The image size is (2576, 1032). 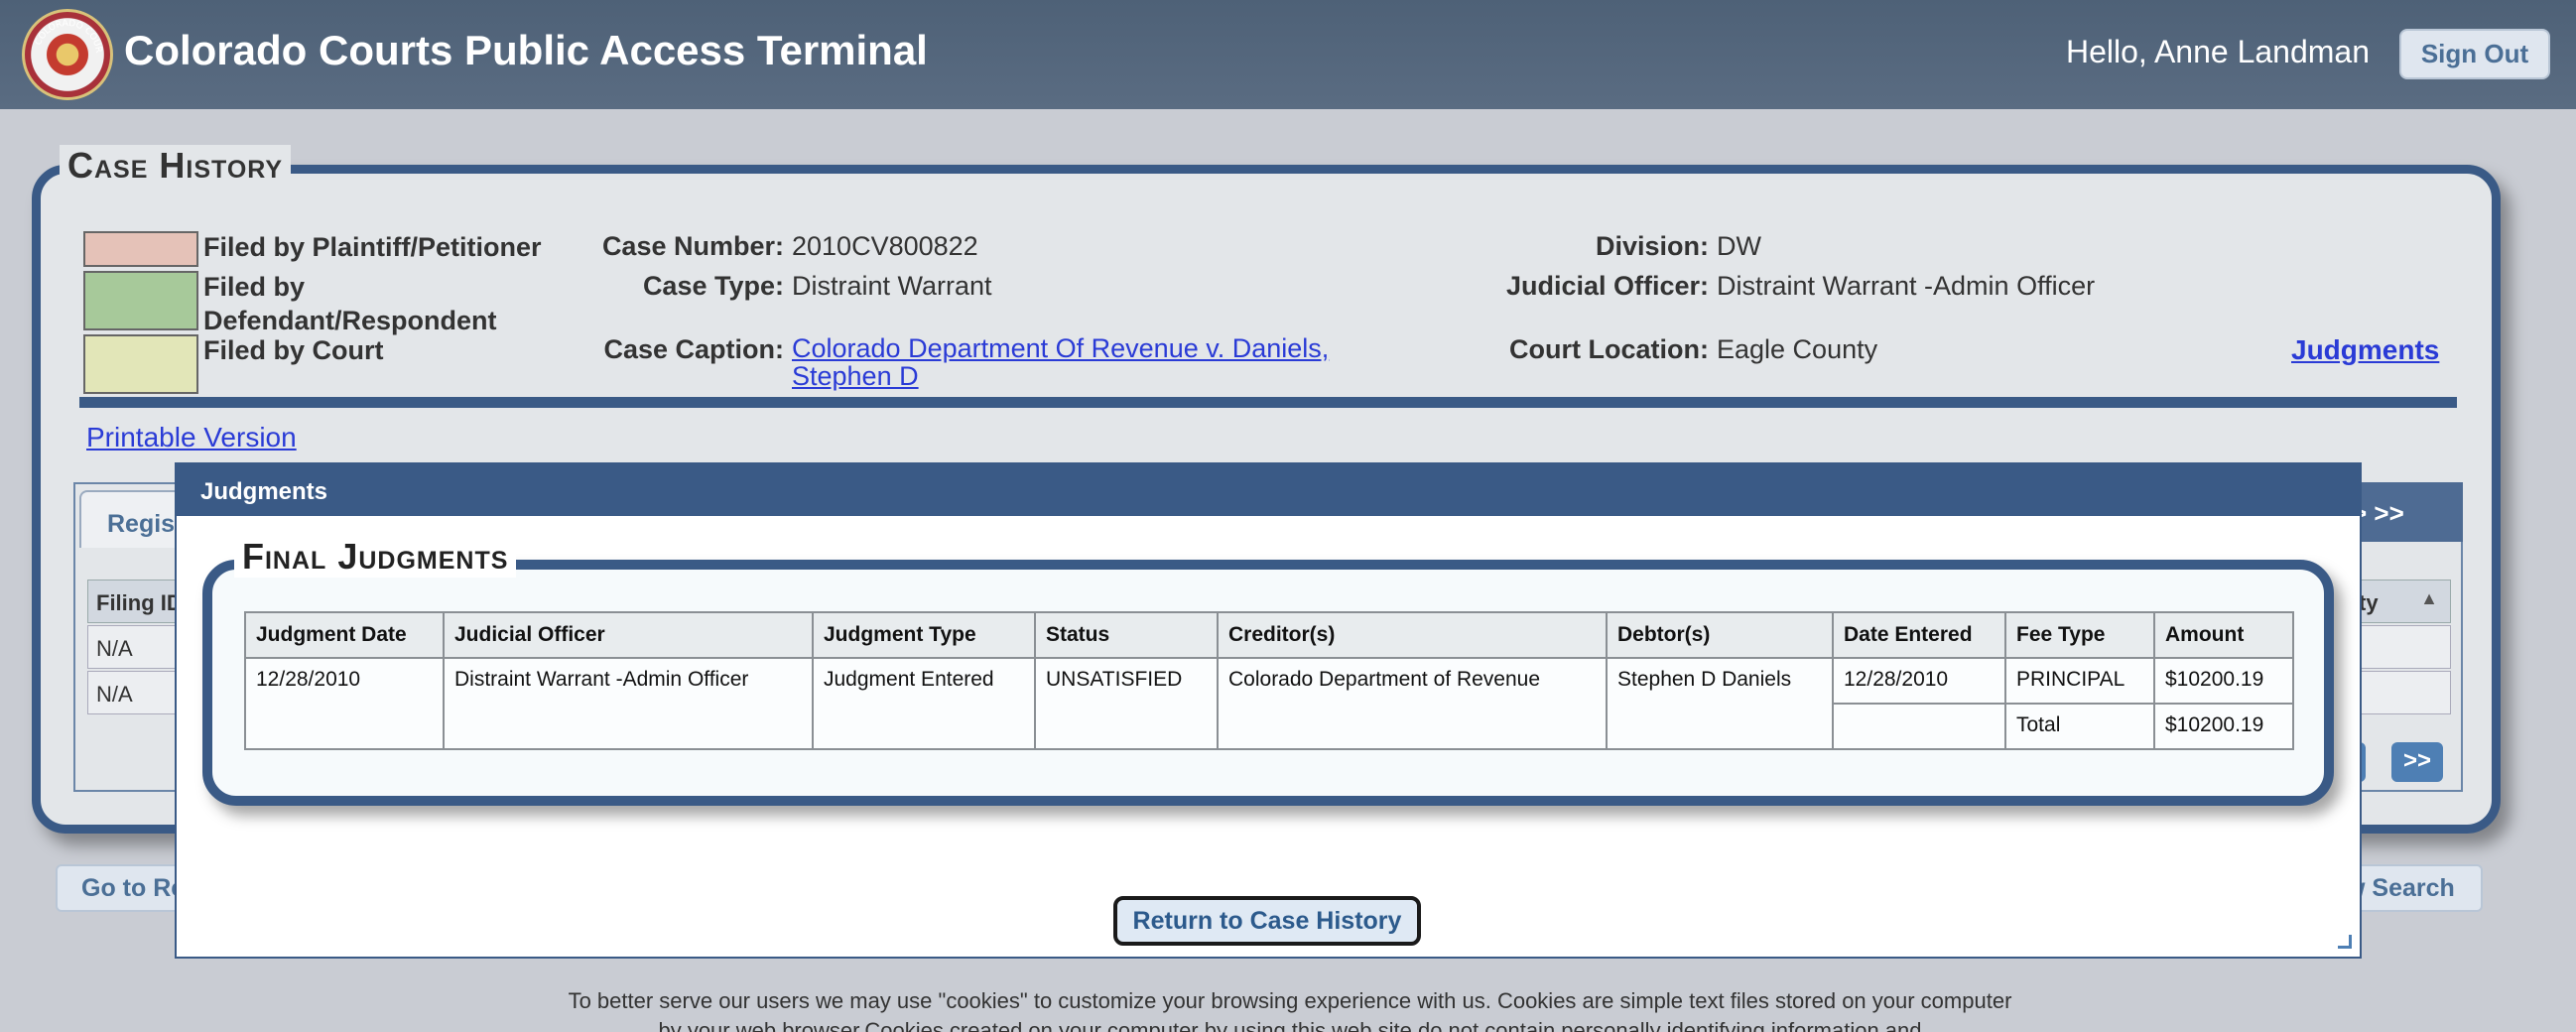 What do you see at coordinates (1739, 246) in the screenshot?
I see `division-value: DW` at bounding box center [1739, 246].